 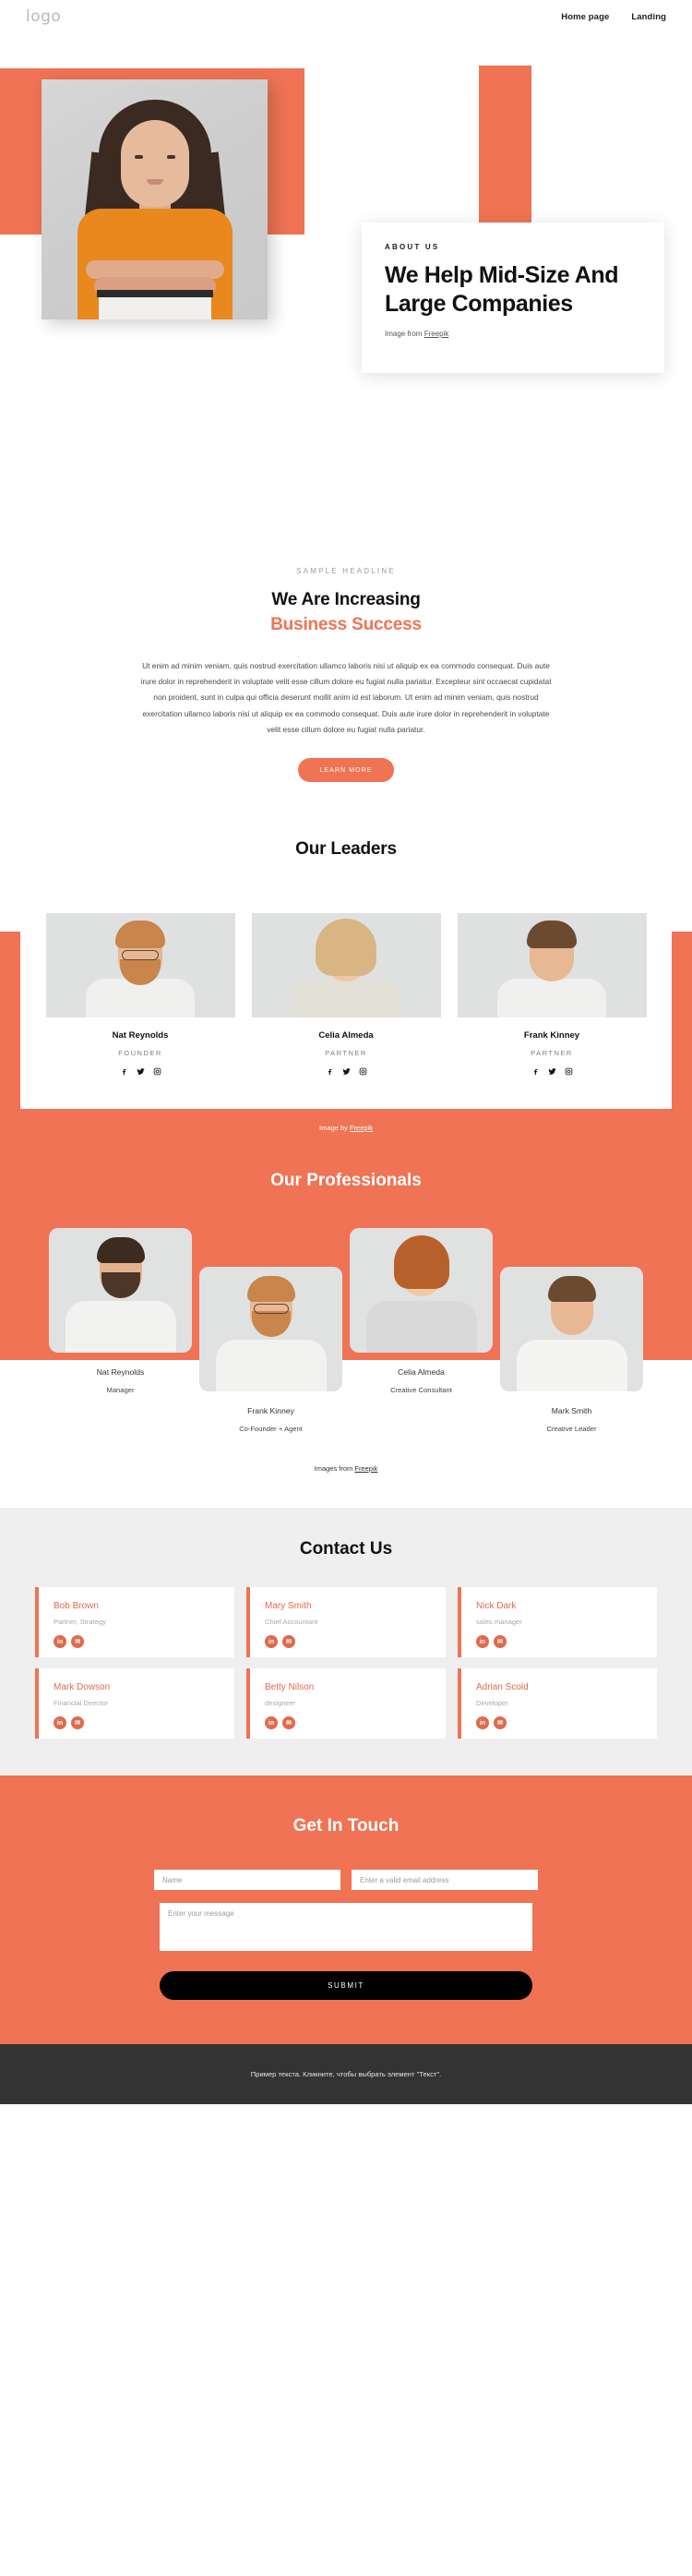 I want to click on professionals-credit-prefix: Images from, so click(x=334, y=1469).